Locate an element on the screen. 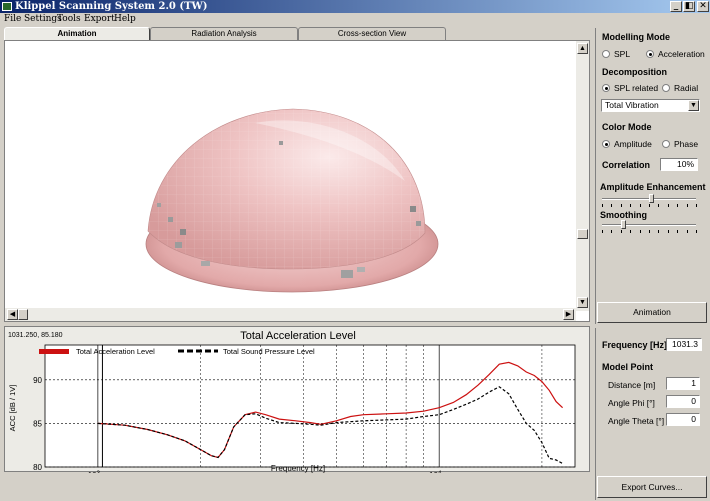  menu-export: Export is located at coordinates (99, 19).